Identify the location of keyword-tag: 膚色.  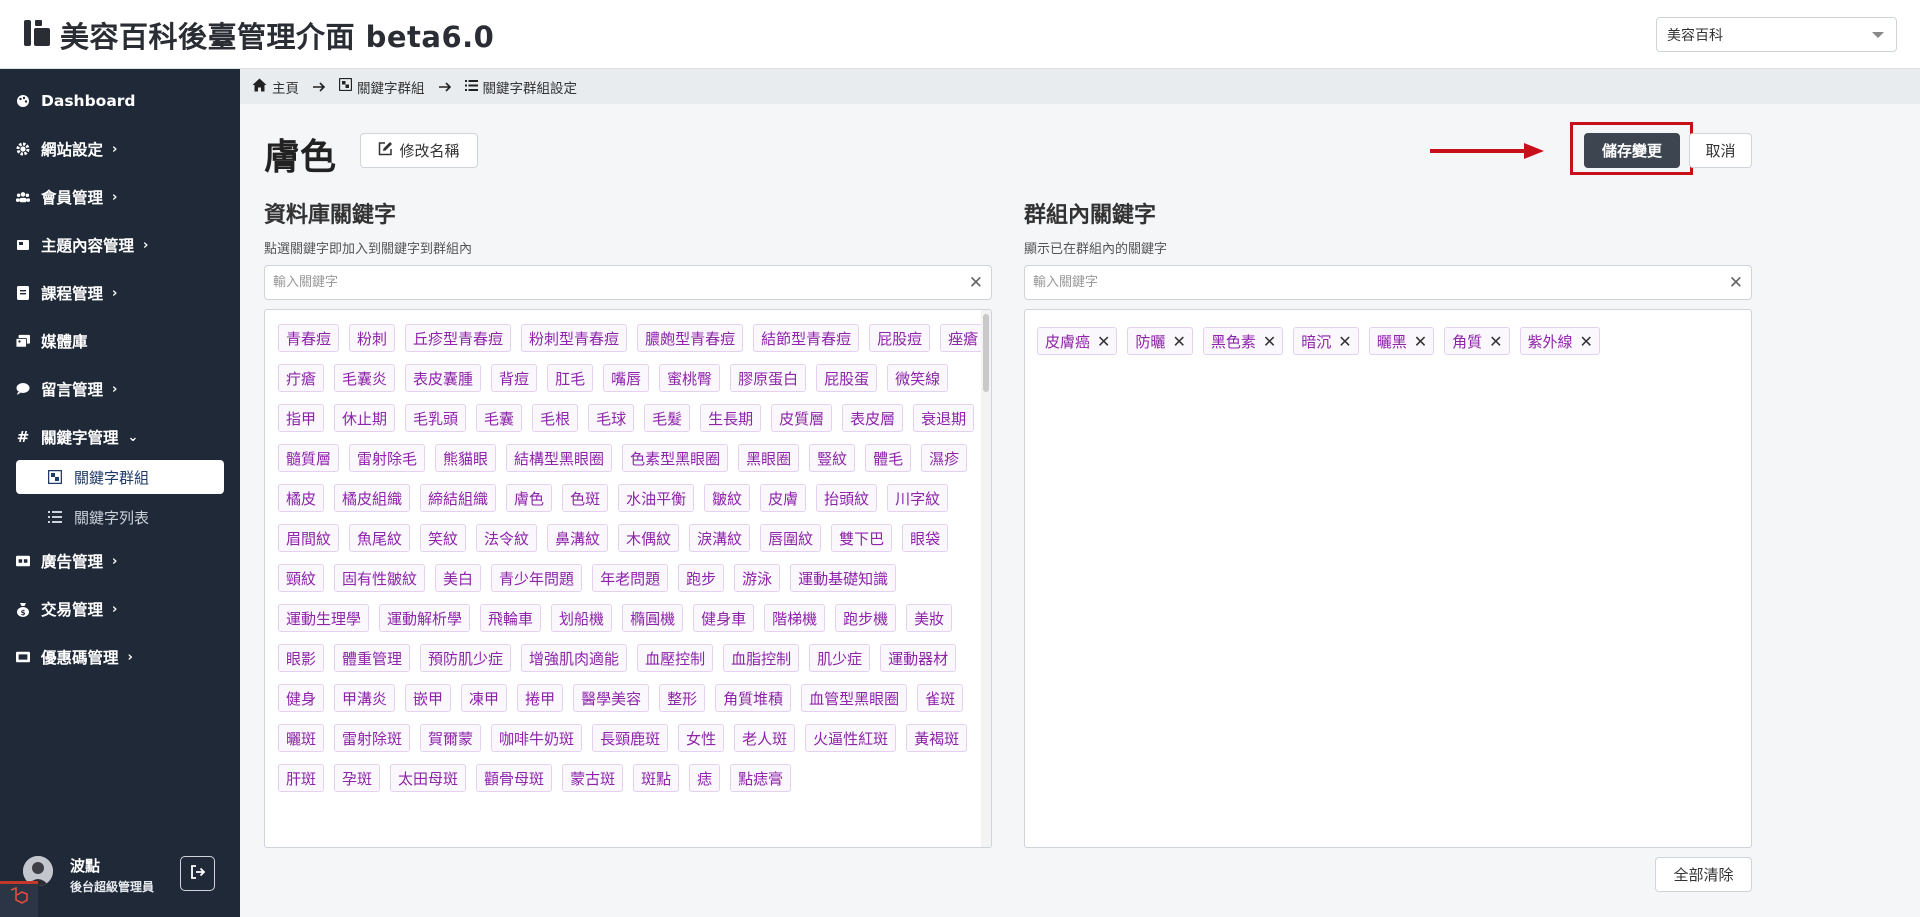
(529, 498).